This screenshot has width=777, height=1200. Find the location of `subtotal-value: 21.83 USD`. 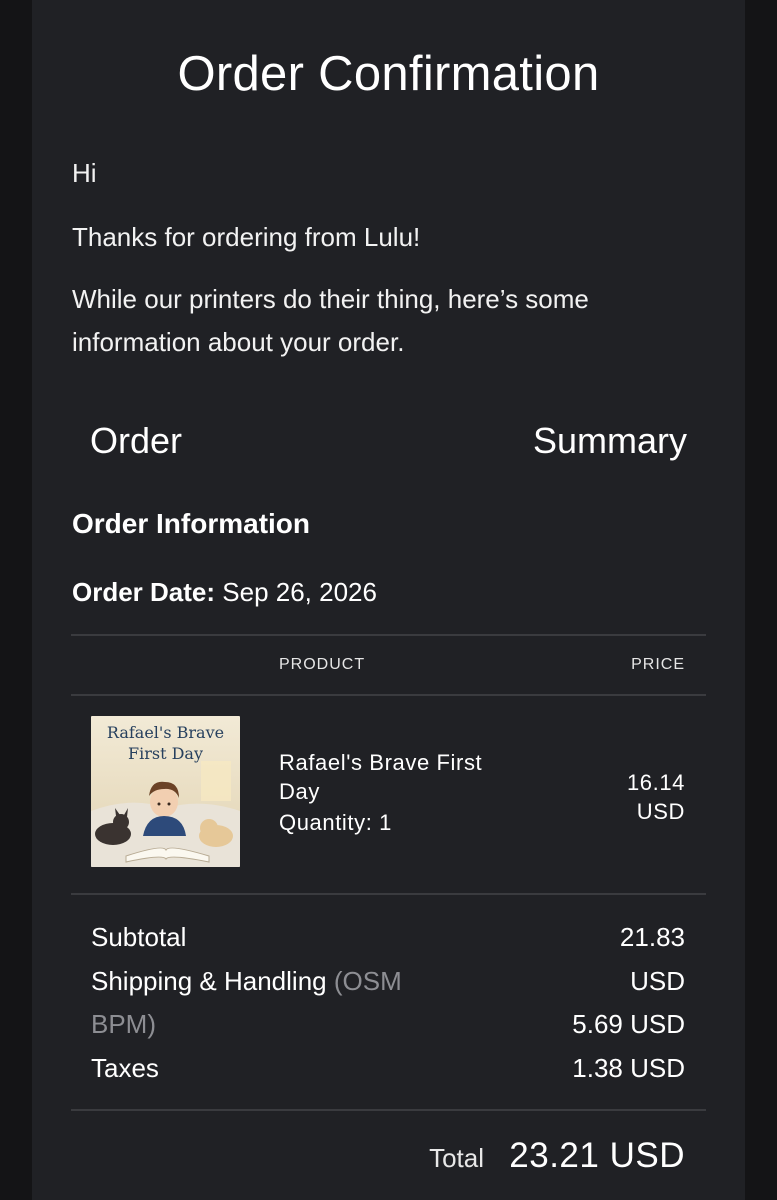

subtotal-value: 21.83 USD is located at coordinates (652, 959).